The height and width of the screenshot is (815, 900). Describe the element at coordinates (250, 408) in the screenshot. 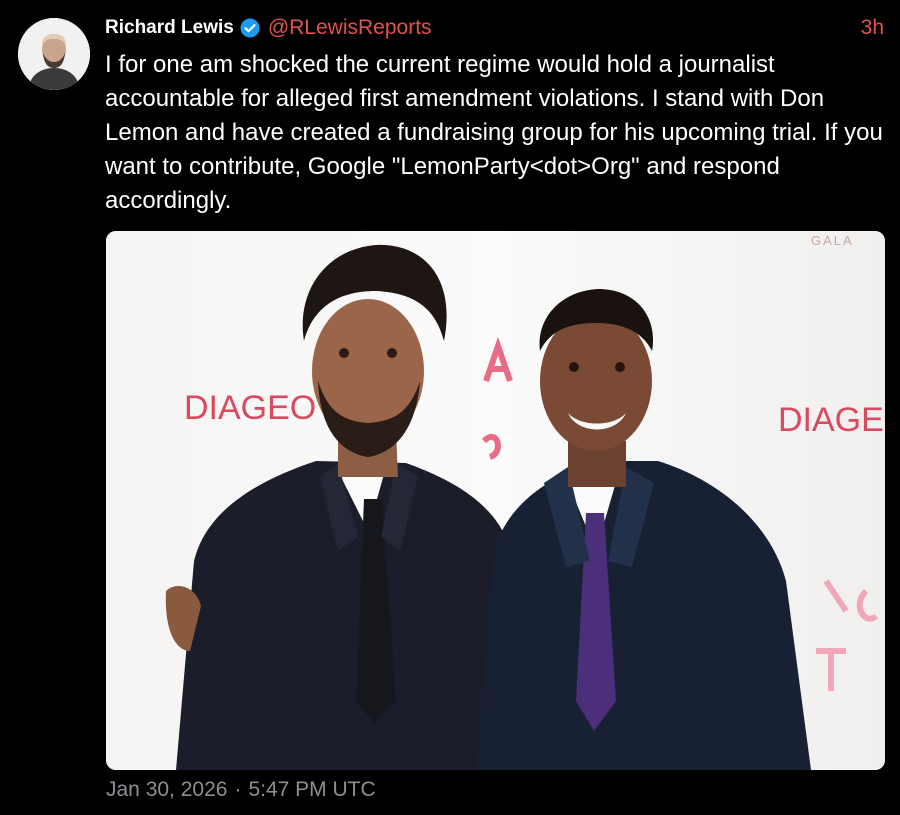

I see `backdrop-sponsor-left: DIAGEO` at that location.